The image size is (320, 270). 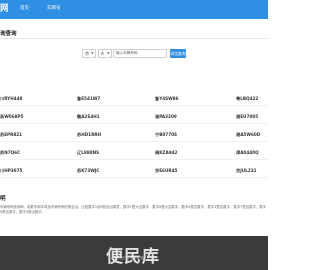 I want to click on plate-link: 湘EU7085, so click(x=247, y=116).